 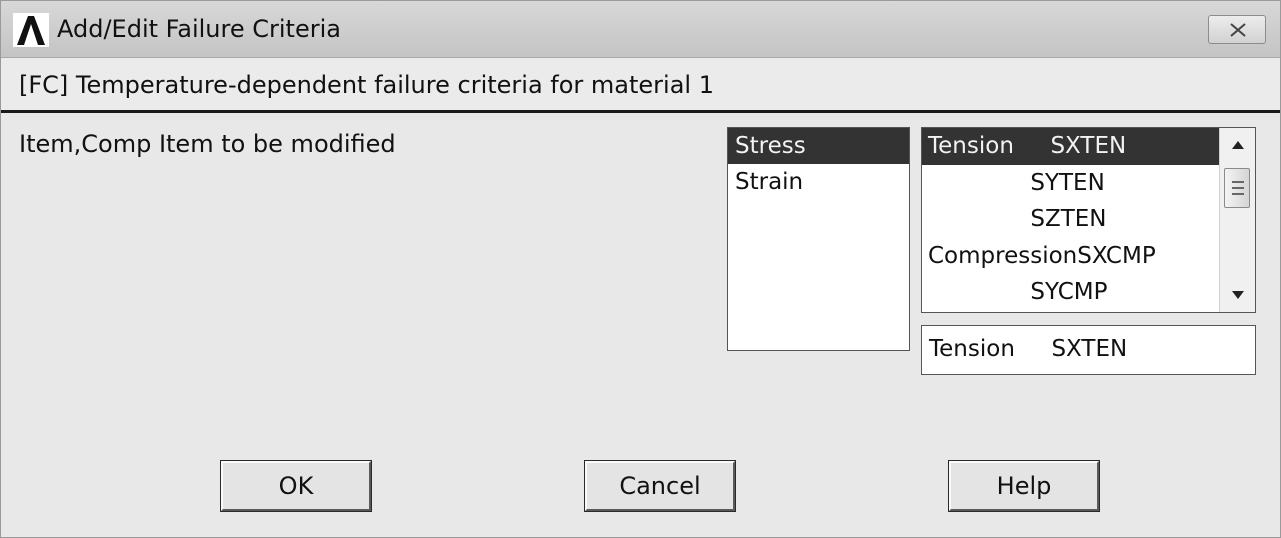 What do you see at coordinates (1088, 350) in the screenshot?
I see `selected-component-field: Tension SXTEN` at bounding box center [1088, 350].